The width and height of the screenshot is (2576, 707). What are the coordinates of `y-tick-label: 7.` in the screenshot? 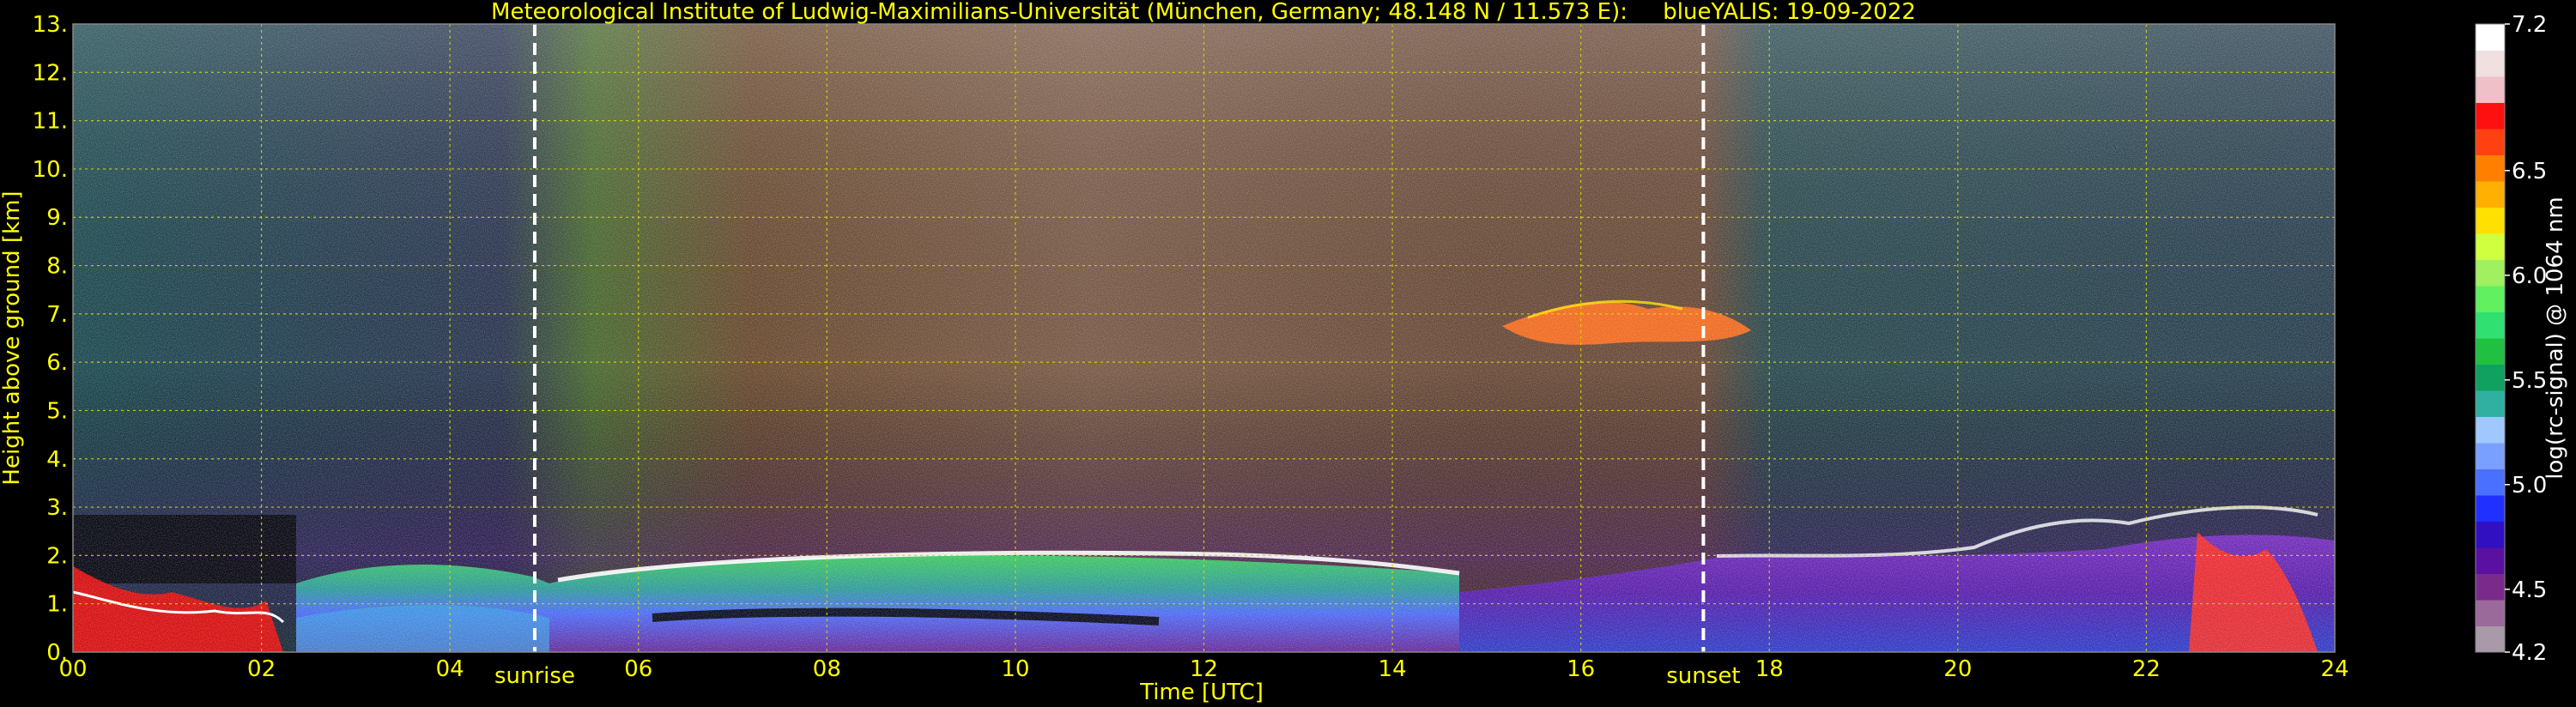 It's located at (57, 315).